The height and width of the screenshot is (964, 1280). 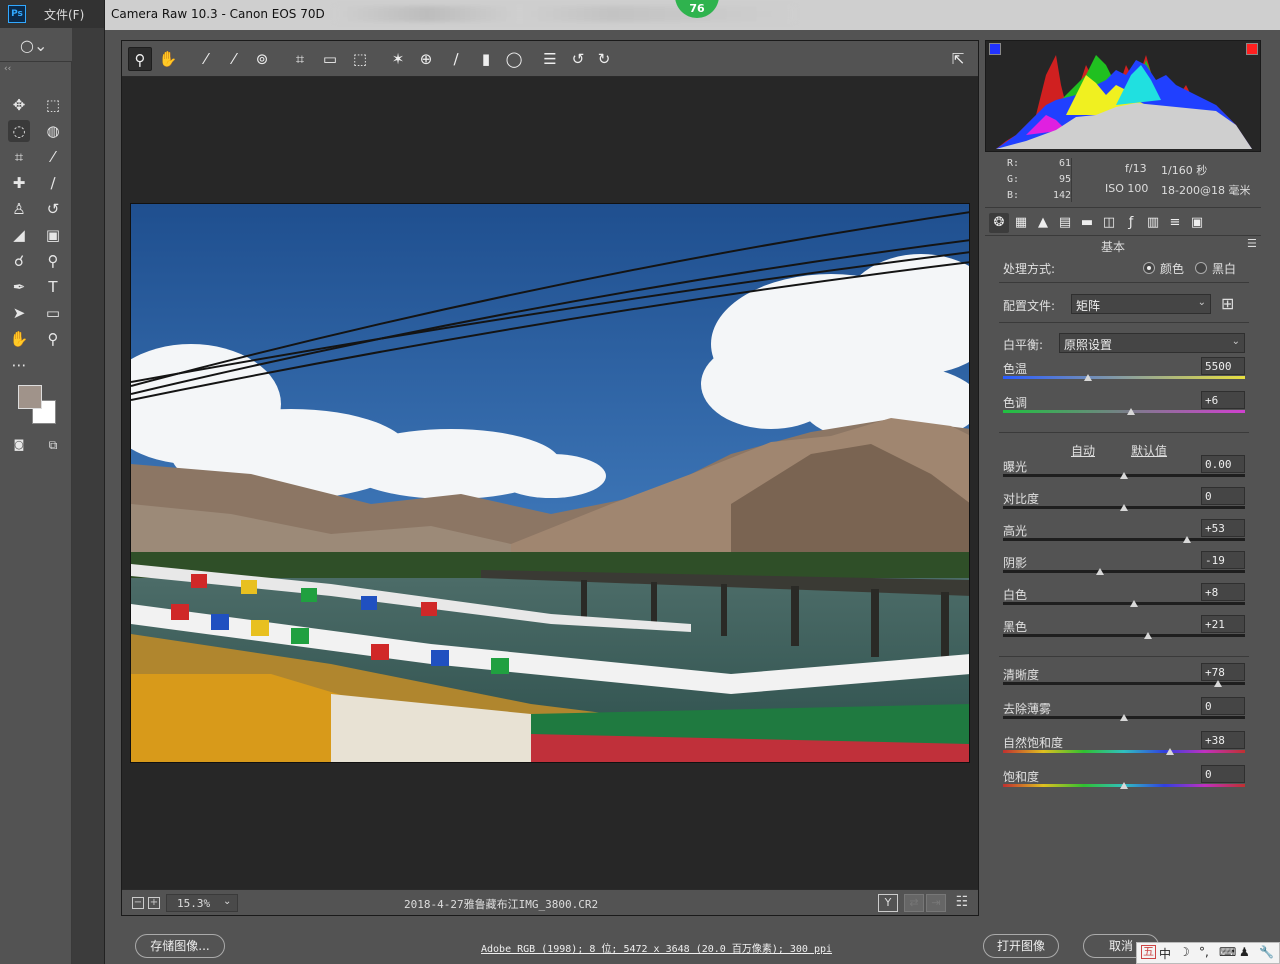 I want to click on type-tool-icon: T, so click(x=53, y=287).